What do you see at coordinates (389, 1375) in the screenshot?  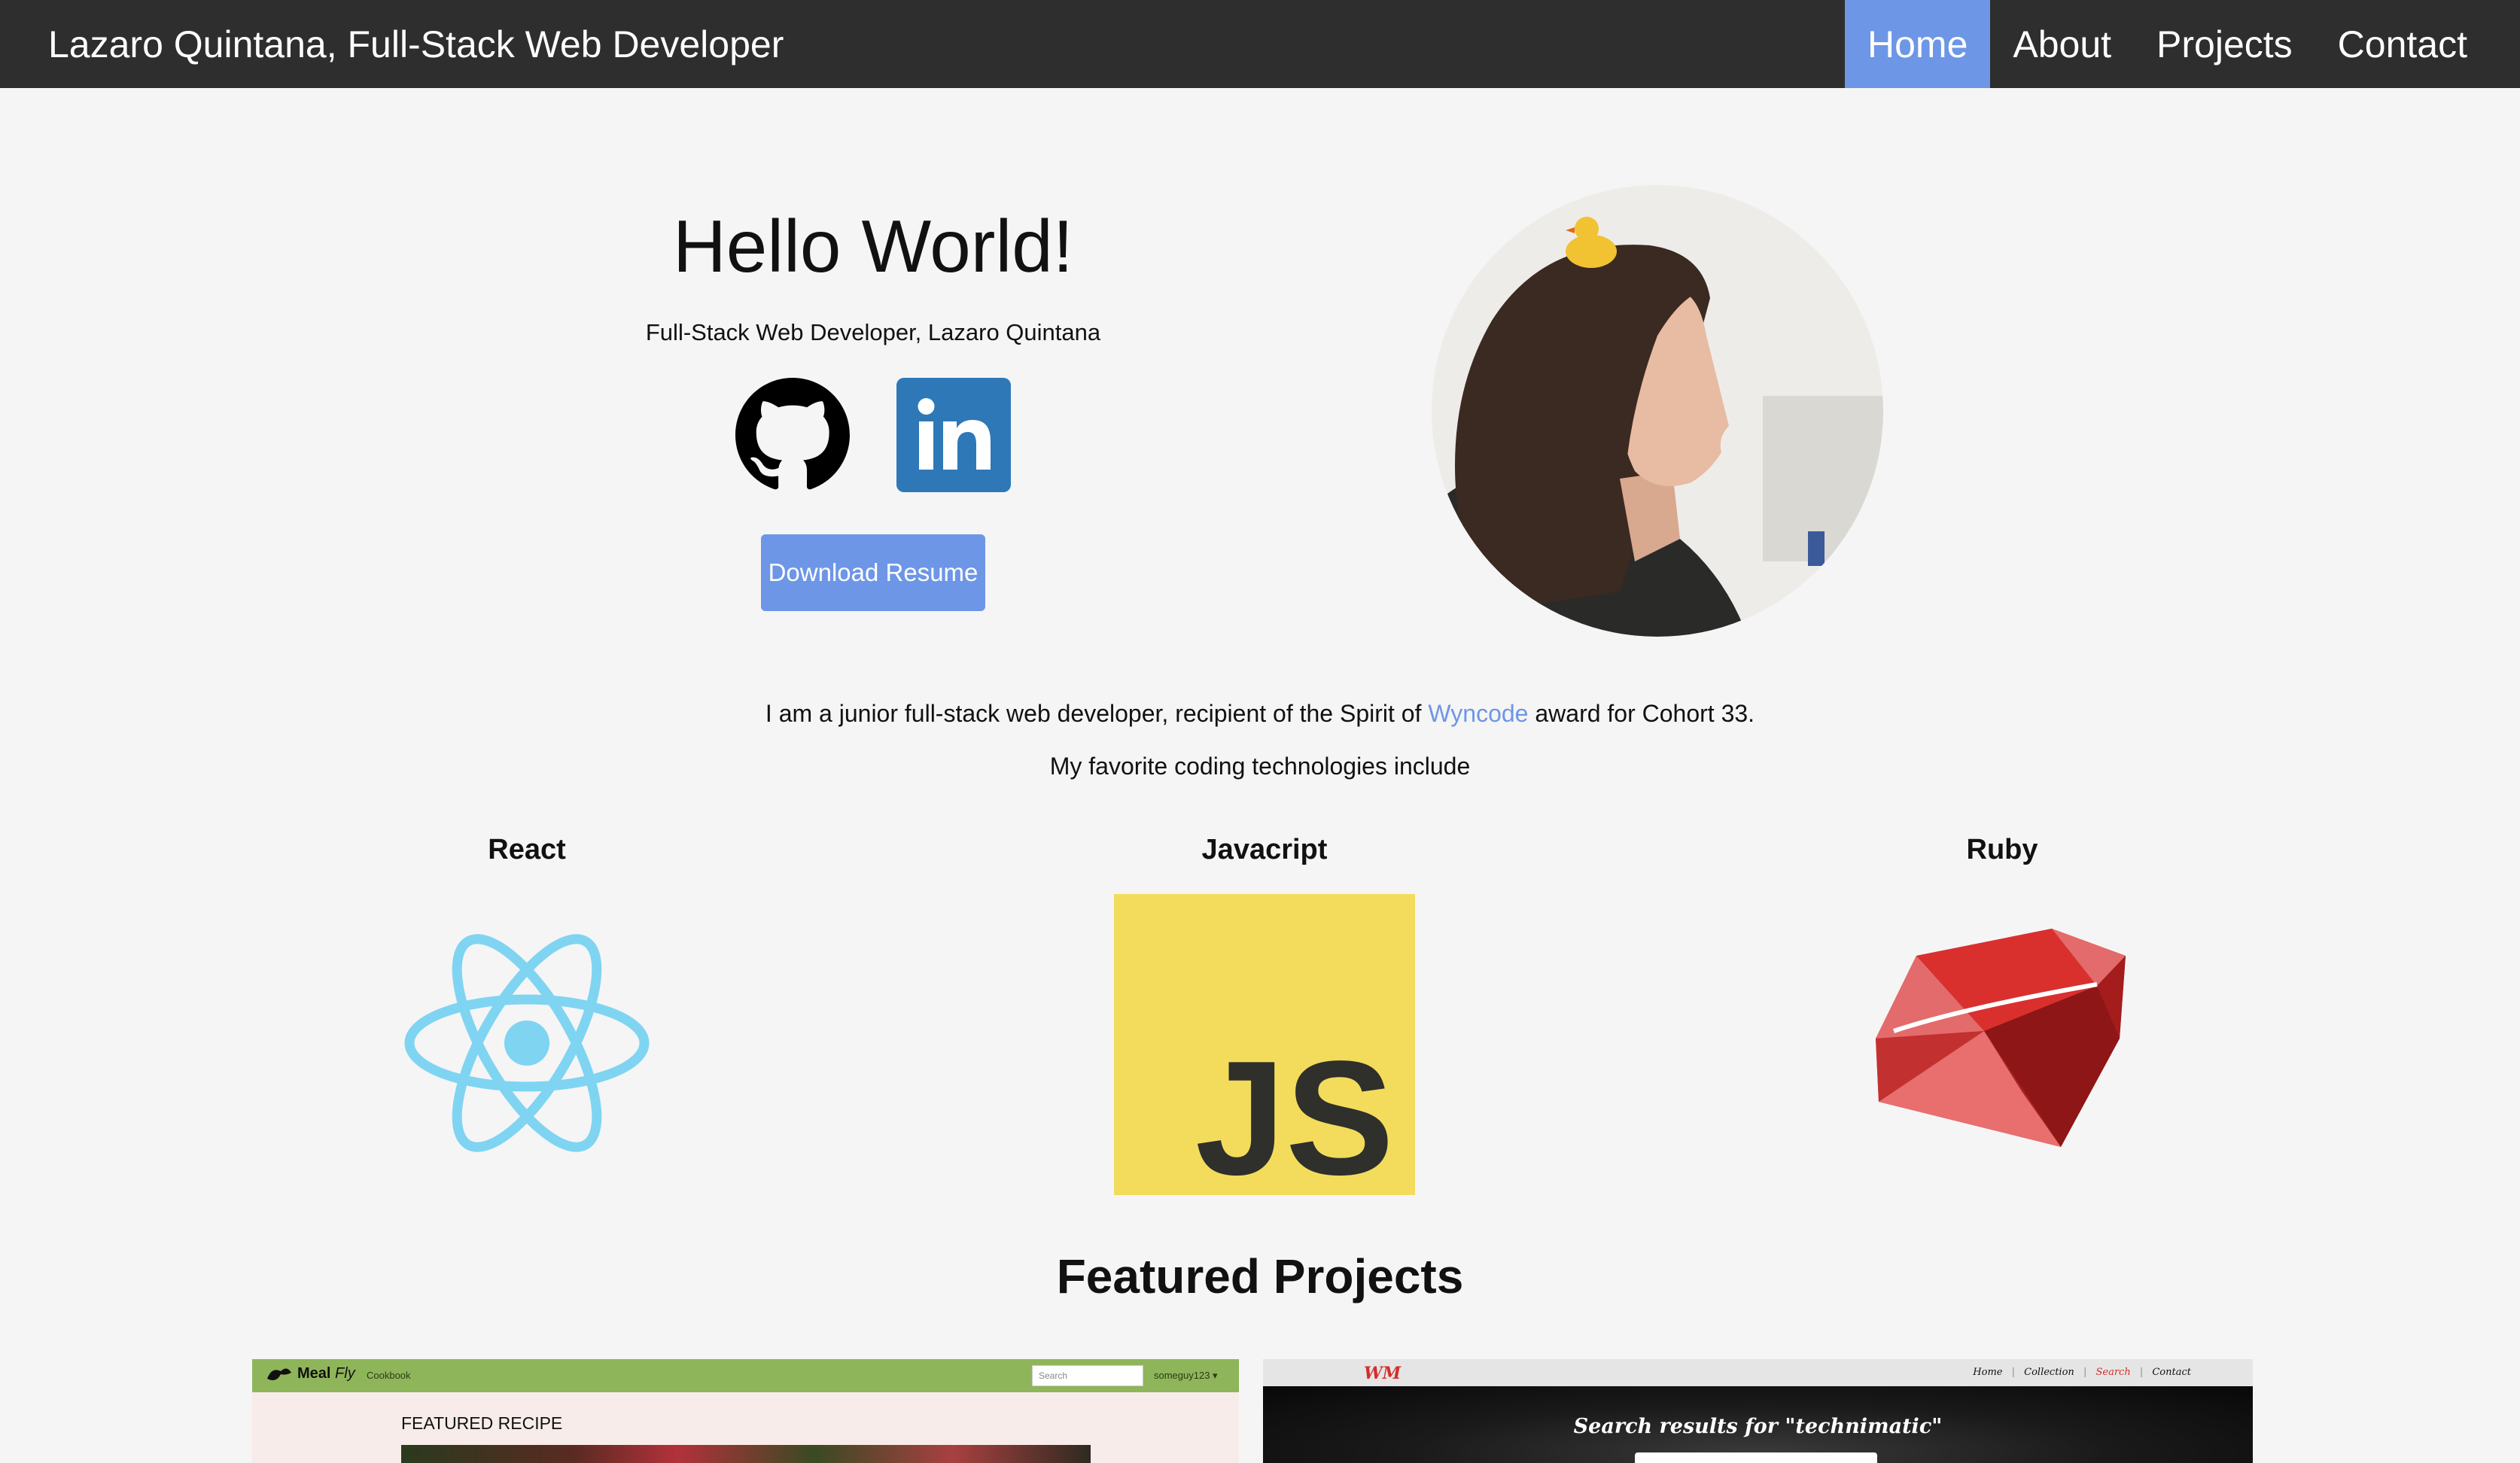 I see `mealfly-cookbook-link: Cookbook` at bounding box center [389, 1375].